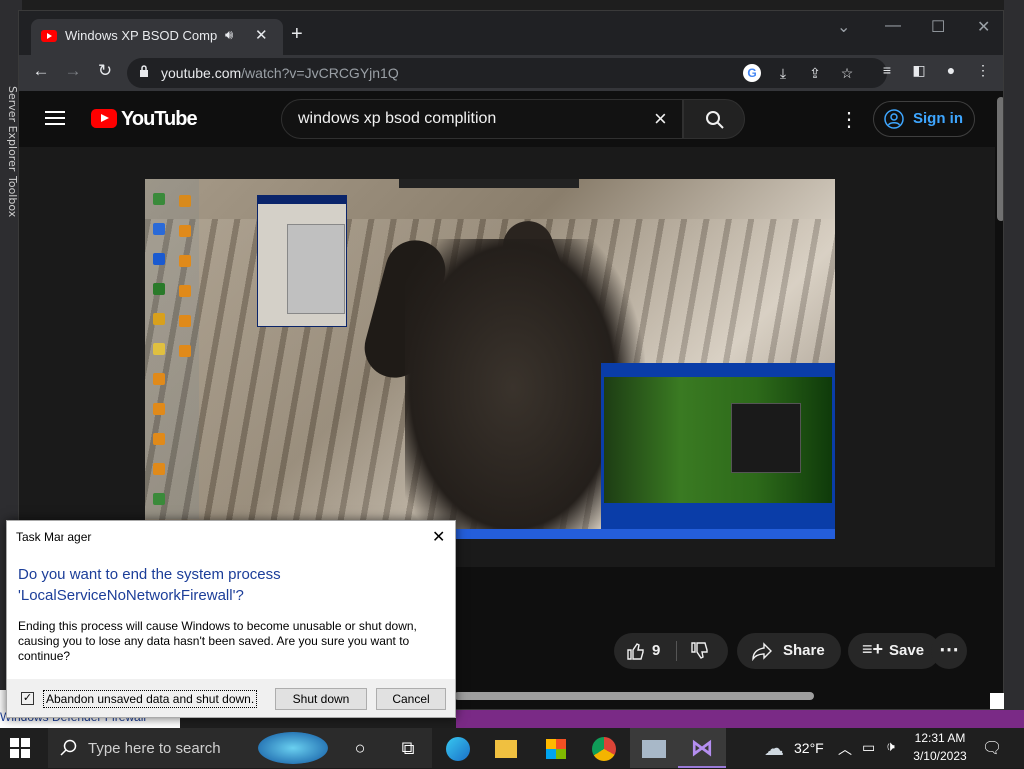  I want to click on menu-hamburger-icon, so click(55, 118).